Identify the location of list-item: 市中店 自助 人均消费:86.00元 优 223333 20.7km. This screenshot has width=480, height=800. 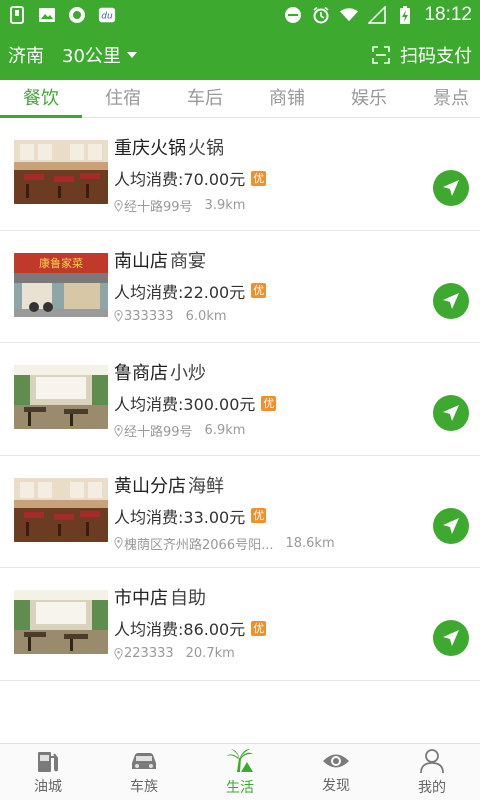
(240, 624).